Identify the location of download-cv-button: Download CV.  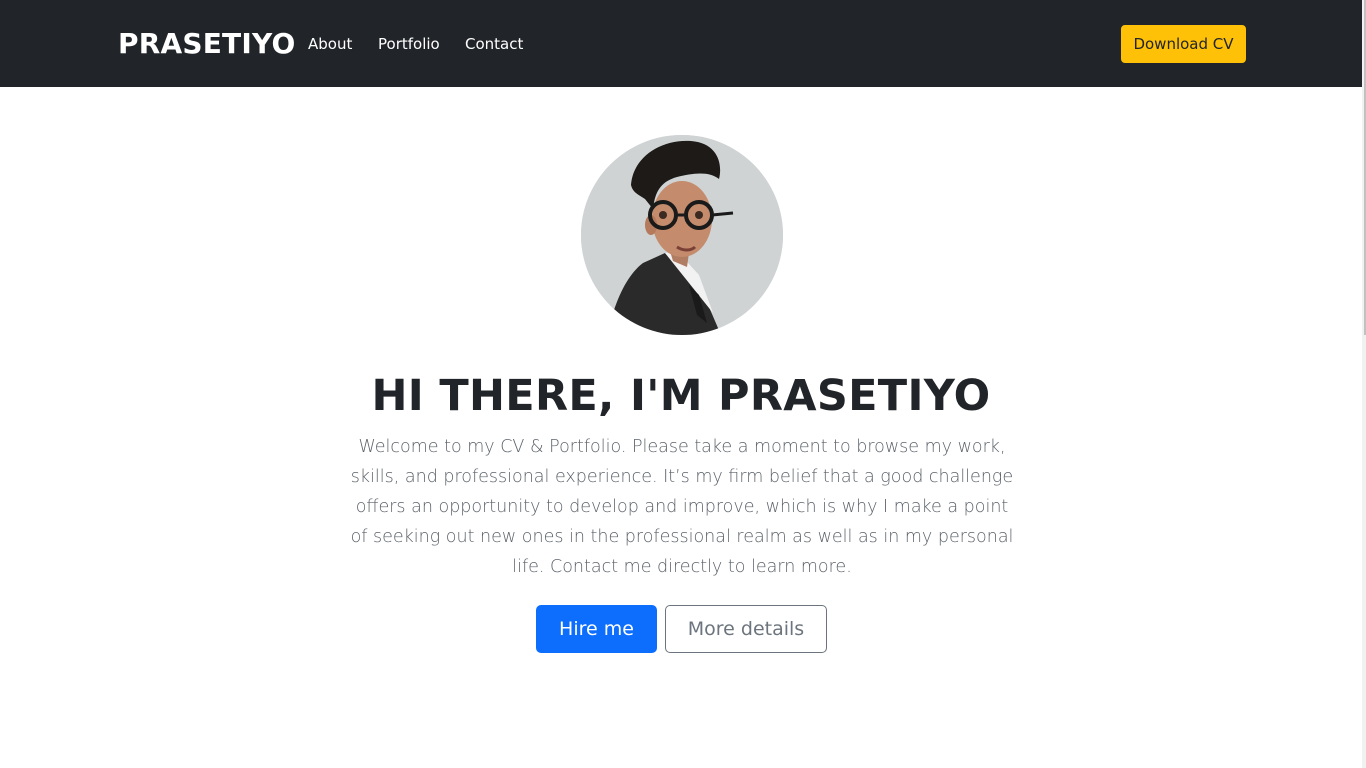
(1183, 44).